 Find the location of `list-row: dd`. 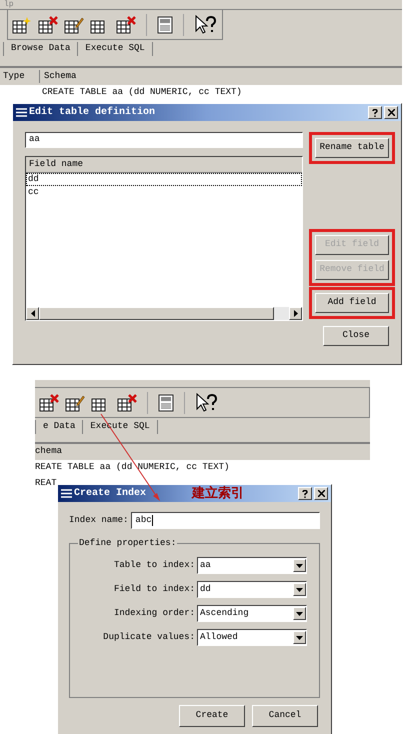

list-row: dd is located at coordinates (164, 179).